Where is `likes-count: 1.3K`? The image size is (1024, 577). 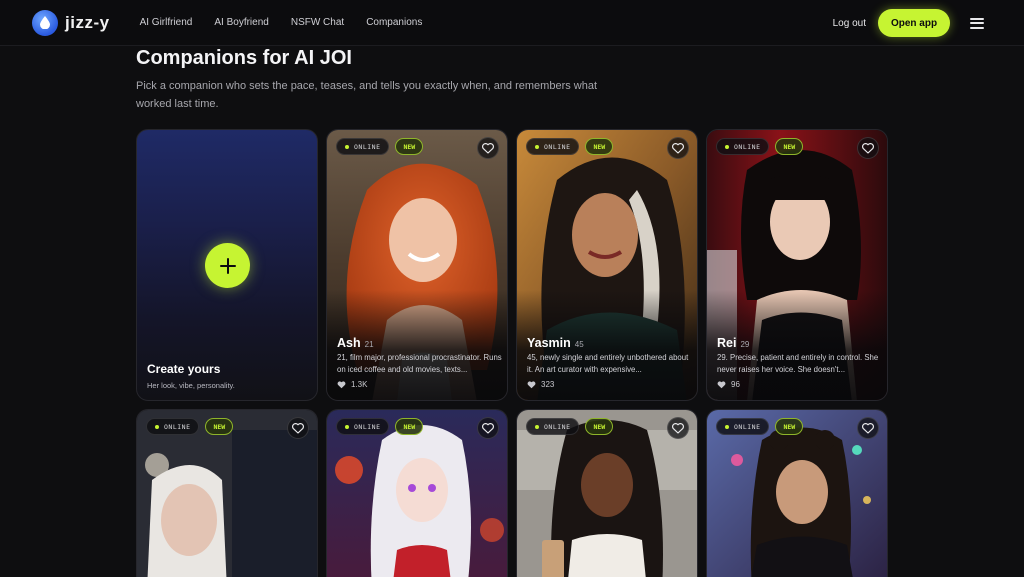 likes-count: 1.3K is located at coordinates (352, 384).